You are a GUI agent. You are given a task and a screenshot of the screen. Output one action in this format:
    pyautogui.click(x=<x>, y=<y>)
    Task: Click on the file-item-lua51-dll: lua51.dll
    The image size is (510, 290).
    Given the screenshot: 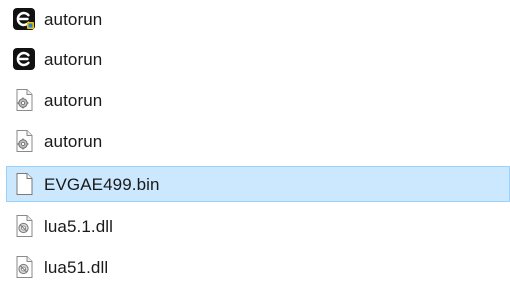 What is the action you would take?
    pyautogui.click(x=255, y=267)
    